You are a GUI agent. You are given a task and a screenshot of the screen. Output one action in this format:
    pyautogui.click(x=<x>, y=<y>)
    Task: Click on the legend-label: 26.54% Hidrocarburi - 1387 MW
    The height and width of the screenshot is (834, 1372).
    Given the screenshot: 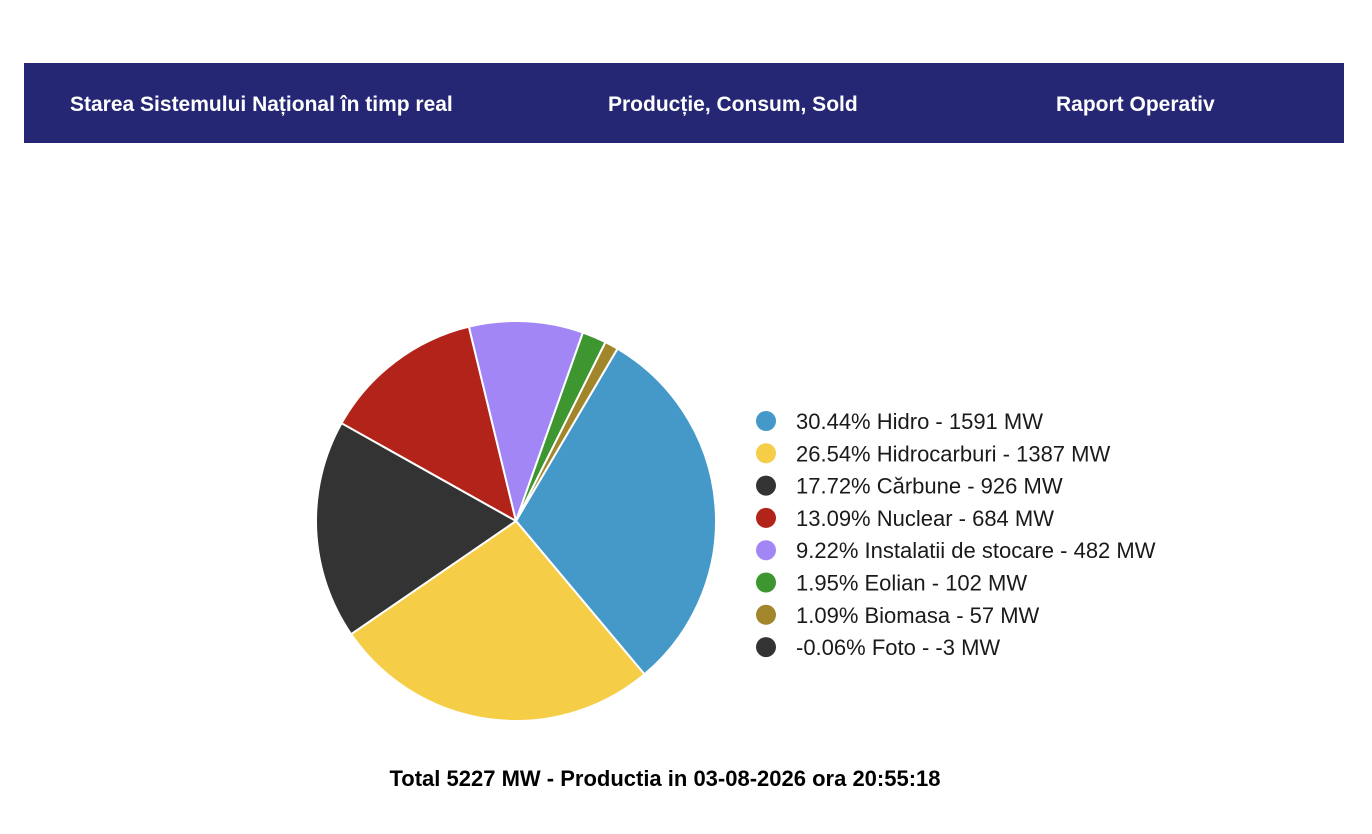 What is the action you would take?
    pyautogui.click(x=953, y=453)
    